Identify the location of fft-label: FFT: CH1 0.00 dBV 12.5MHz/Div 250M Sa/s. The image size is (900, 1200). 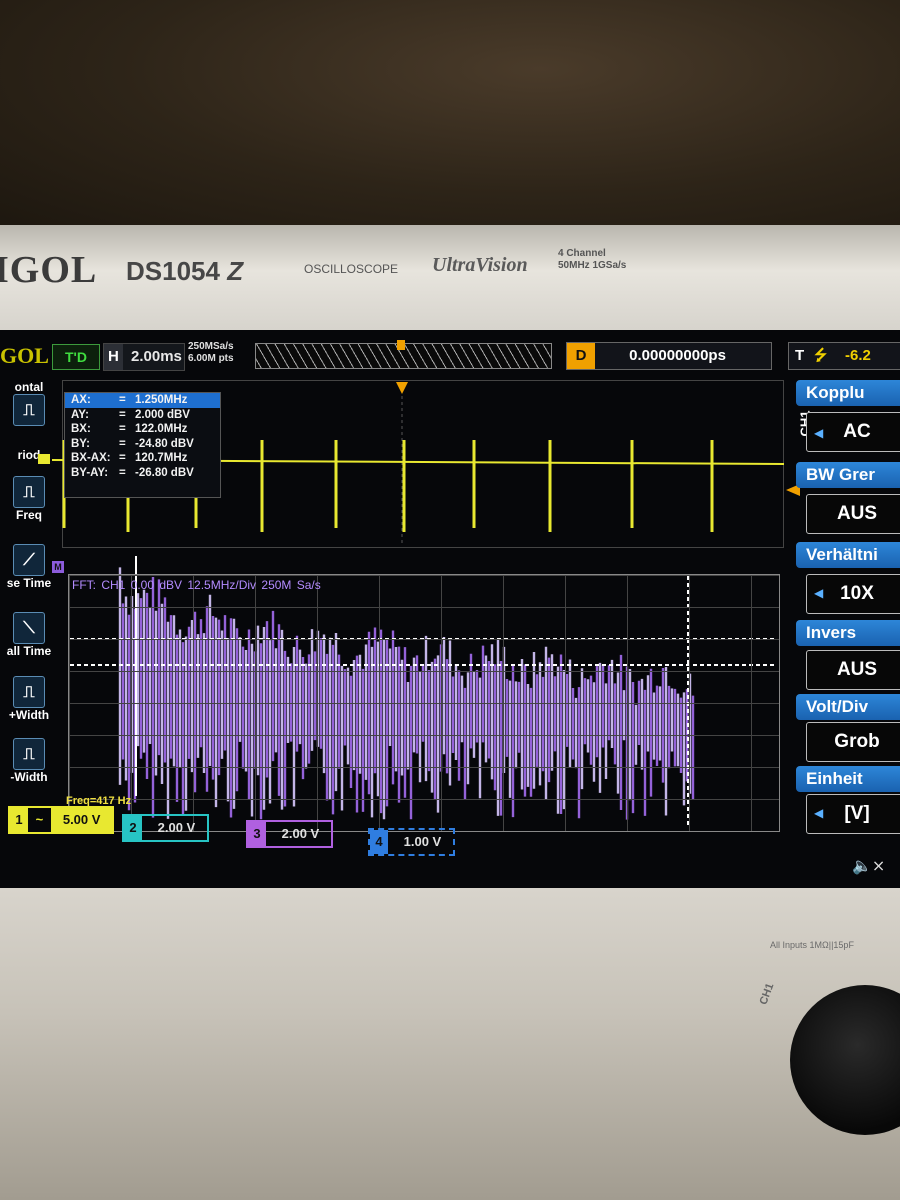
(196, 585).